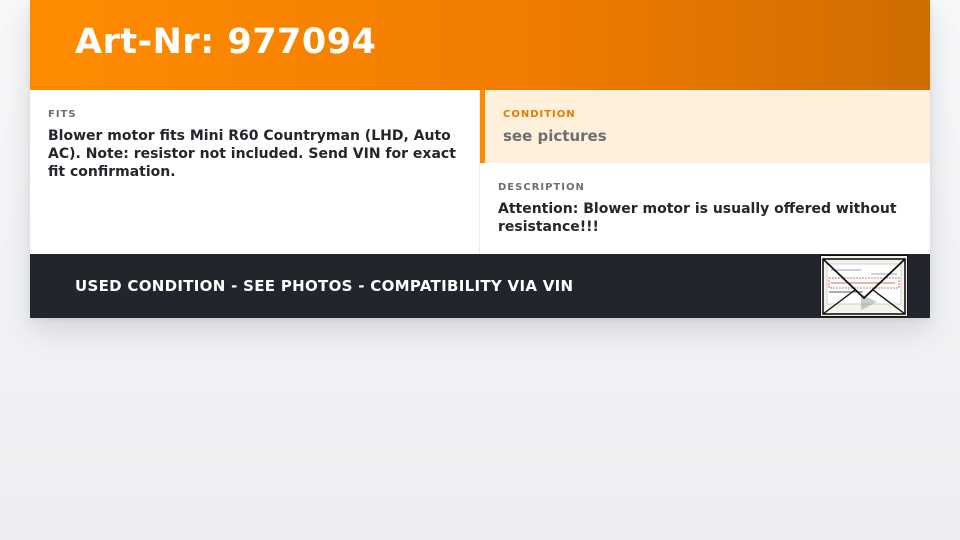 The width and height of the screenshot is (960, 540). What do you see at coordinates (705, 126) in the screenshot?
I see `condition-section: CONDITION see pictures` at bounding box center [705, 126].